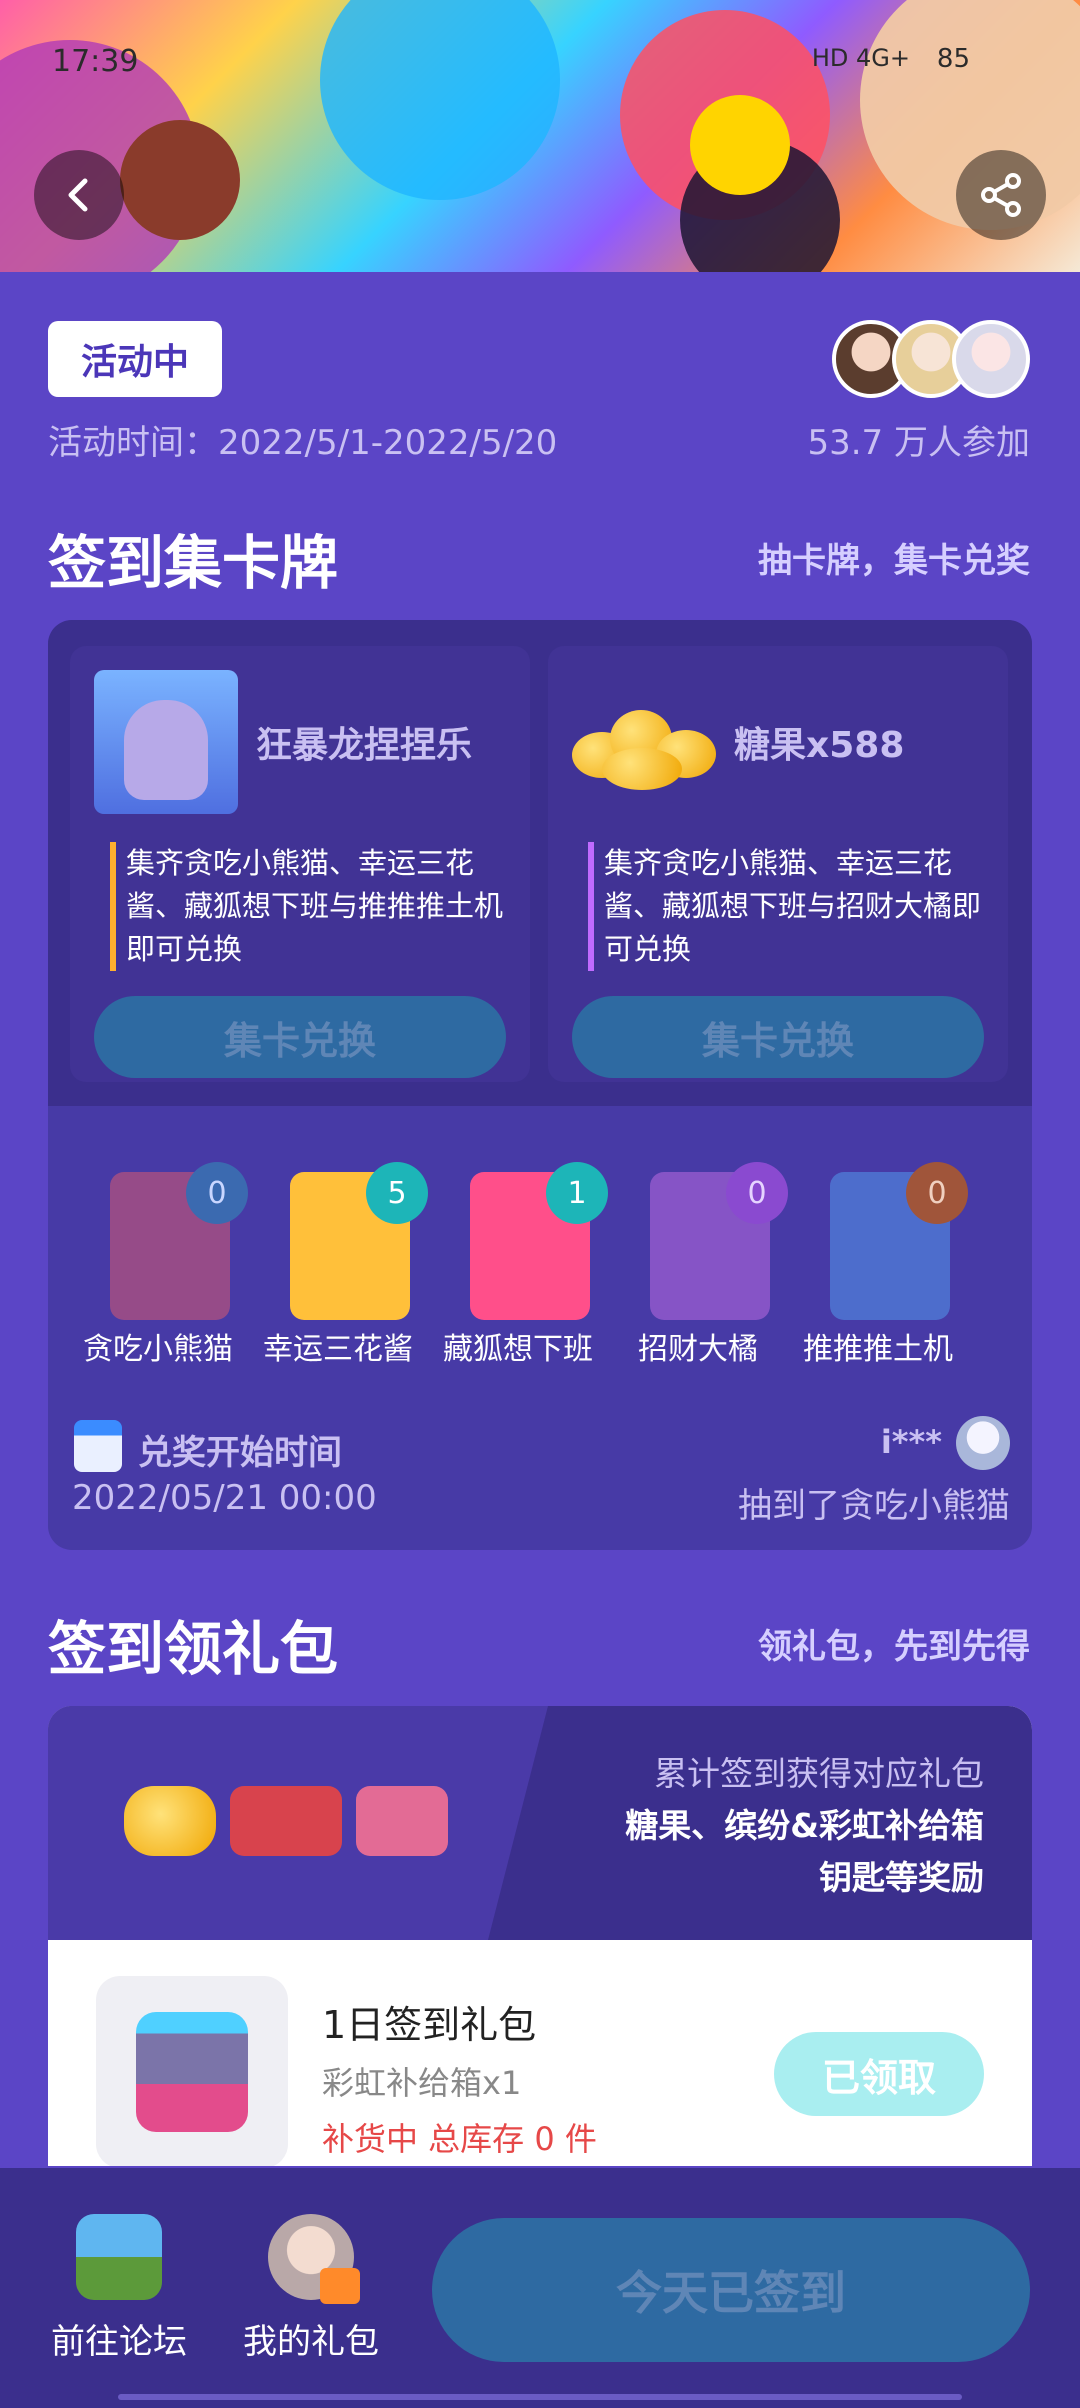 The width and height of the screenshot is (1080, 2408). I want to click on hero-banner: 17:39 HD 4G+ 85, so click(540, 136).